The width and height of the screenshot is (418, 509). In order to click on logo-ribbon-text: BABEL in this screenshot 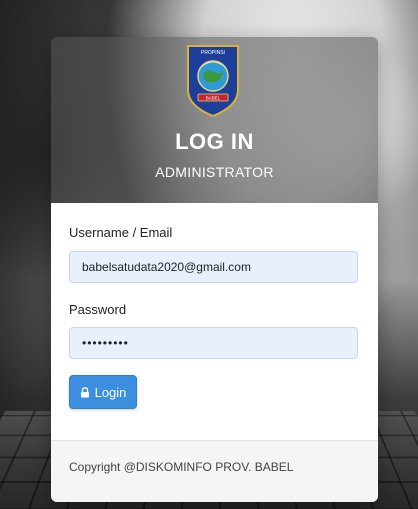, I will do `click(213, 98)`.